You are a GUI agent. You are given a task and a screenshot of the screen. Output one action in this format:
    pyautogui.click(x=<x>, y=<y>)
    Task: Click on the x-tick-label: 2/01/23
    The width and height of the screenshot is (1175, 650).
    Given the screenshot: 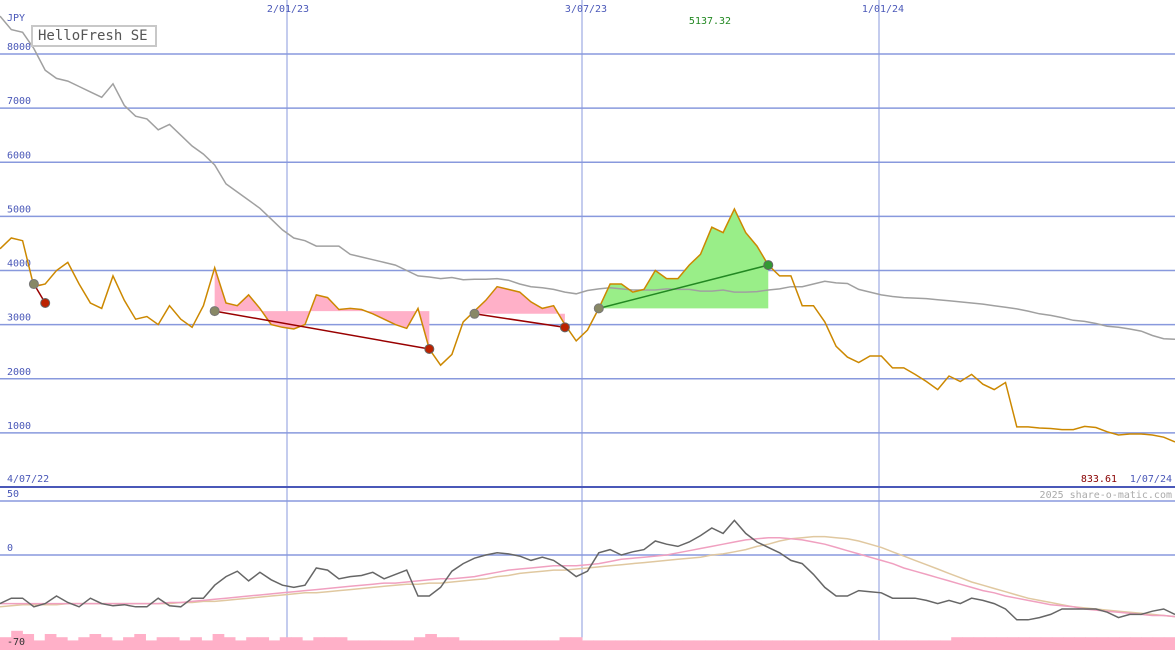 What is the action you would take?
    pyautogui.click(x=288, y=9)
    